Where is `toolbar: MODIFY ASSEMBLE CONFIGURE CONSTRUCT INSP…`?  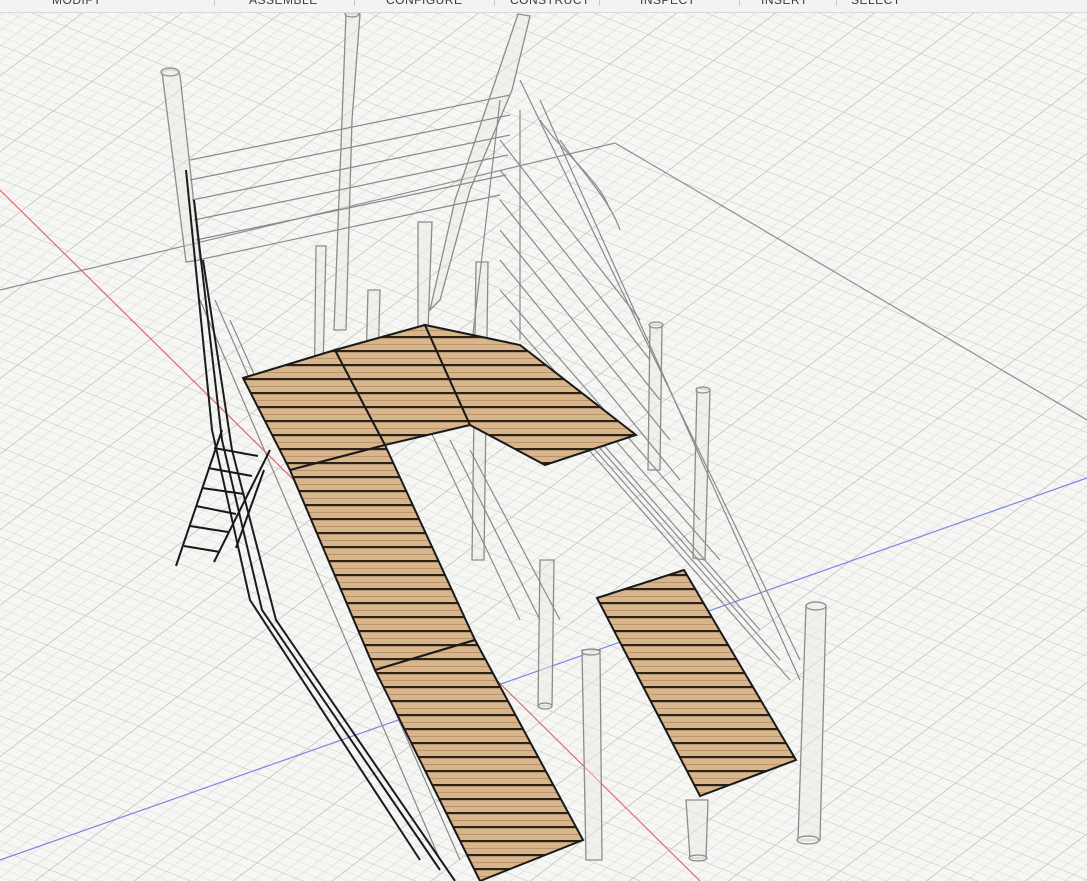 toolbar: MODIFY ASSEMBLE CONFIGURE CONSTRUCT INSP… is located at coordinates (543, 6).